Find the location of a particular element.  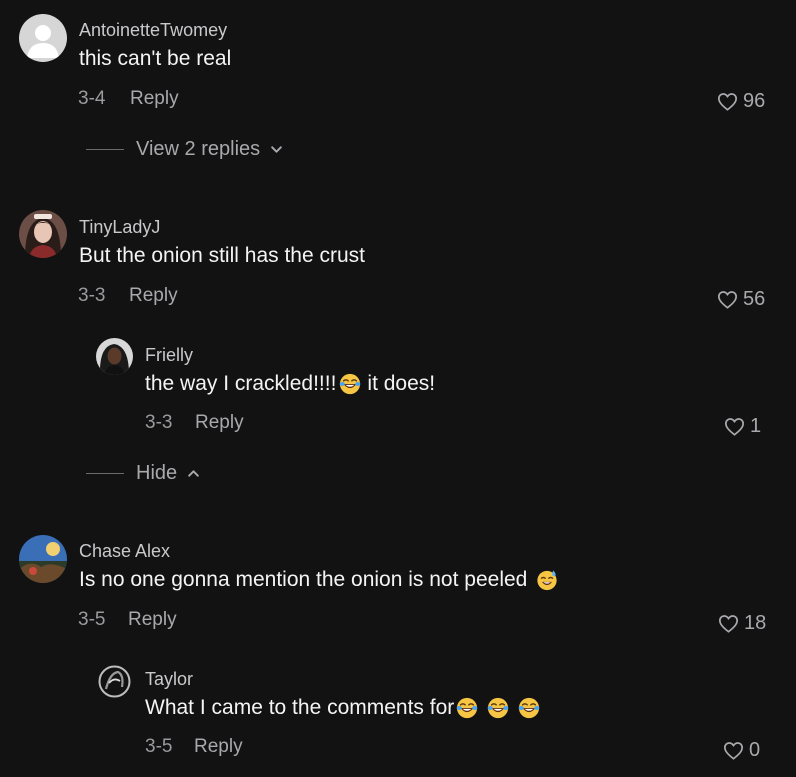

comment-text: But the onion still has the crust is located at coordinates (222, 255).